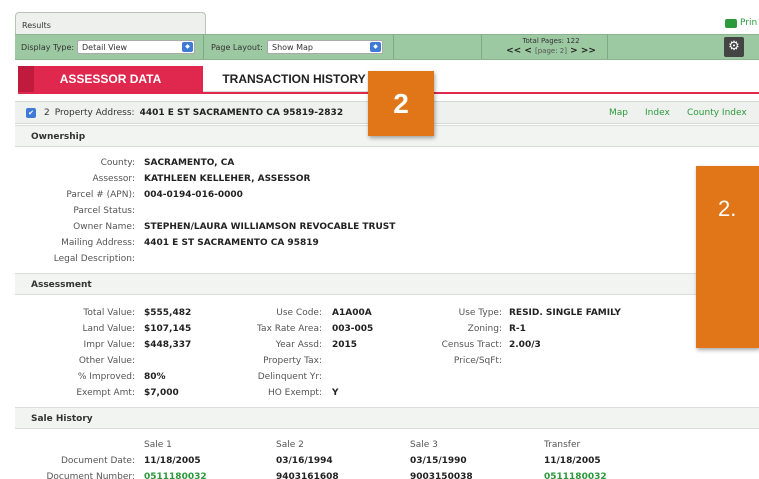 The image size is (759, 479). I want to click on ownership-field-label: Legal Description:, so click(67, 259).